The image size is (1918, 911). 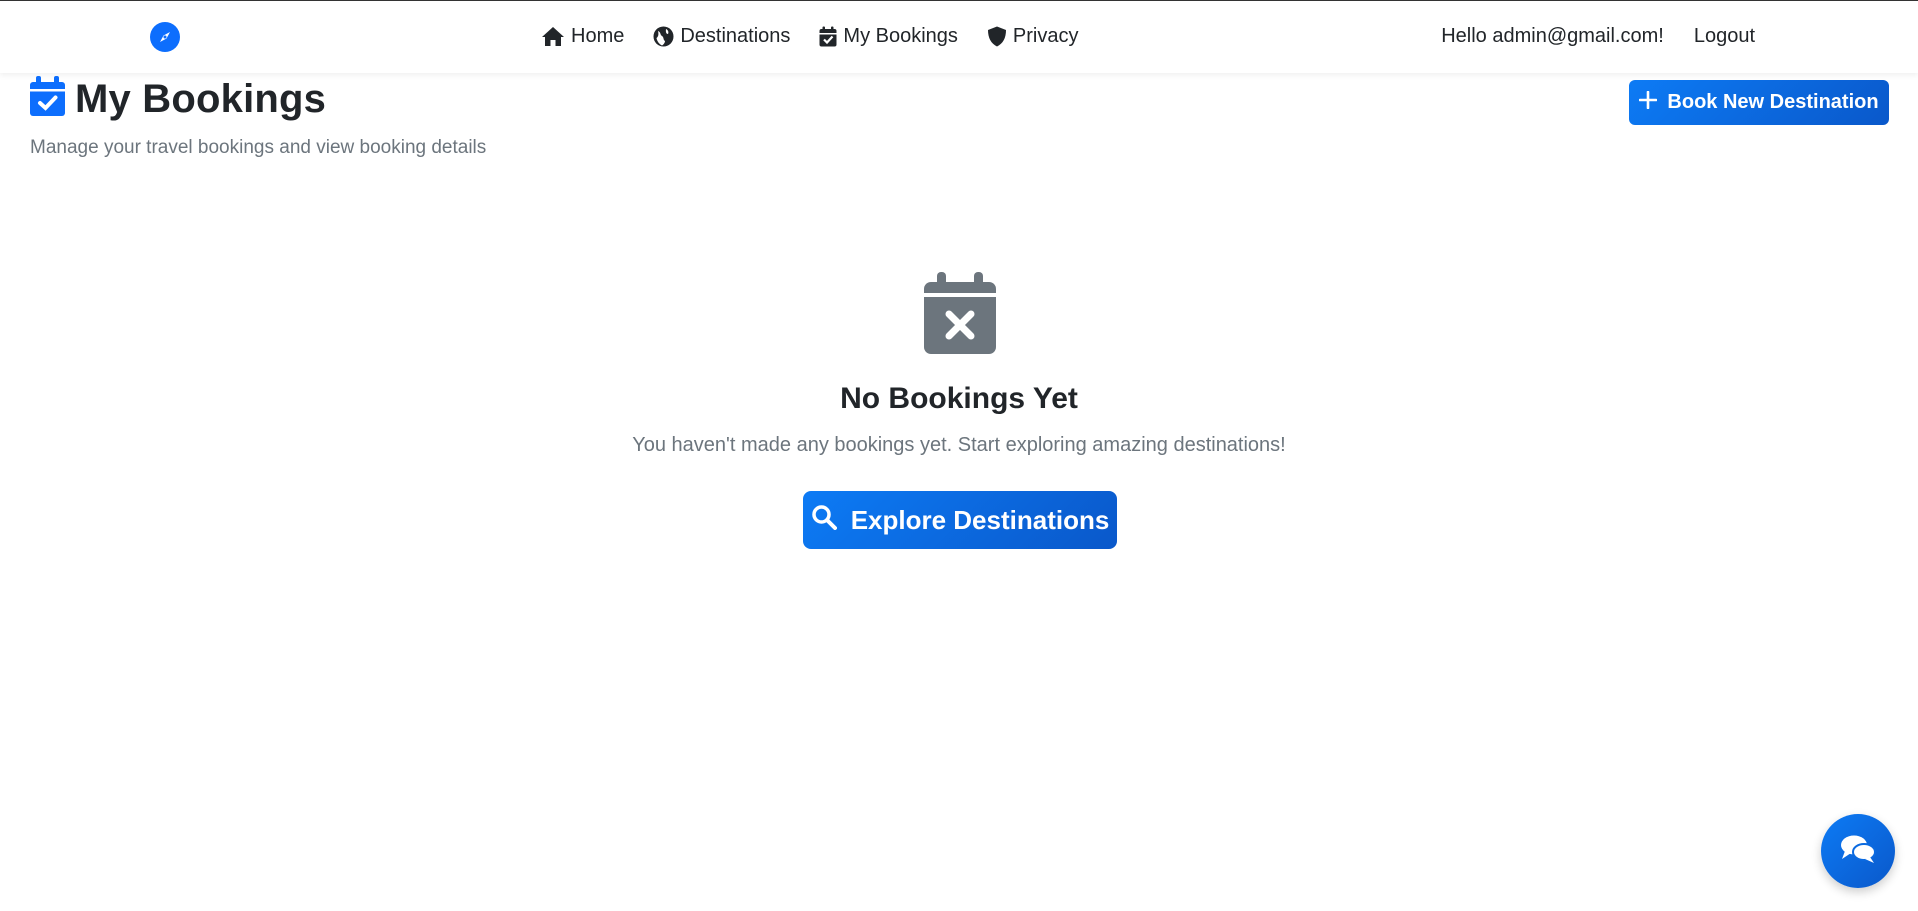 I want to click on nav-link-home: Home, so click(x=582, y=36).